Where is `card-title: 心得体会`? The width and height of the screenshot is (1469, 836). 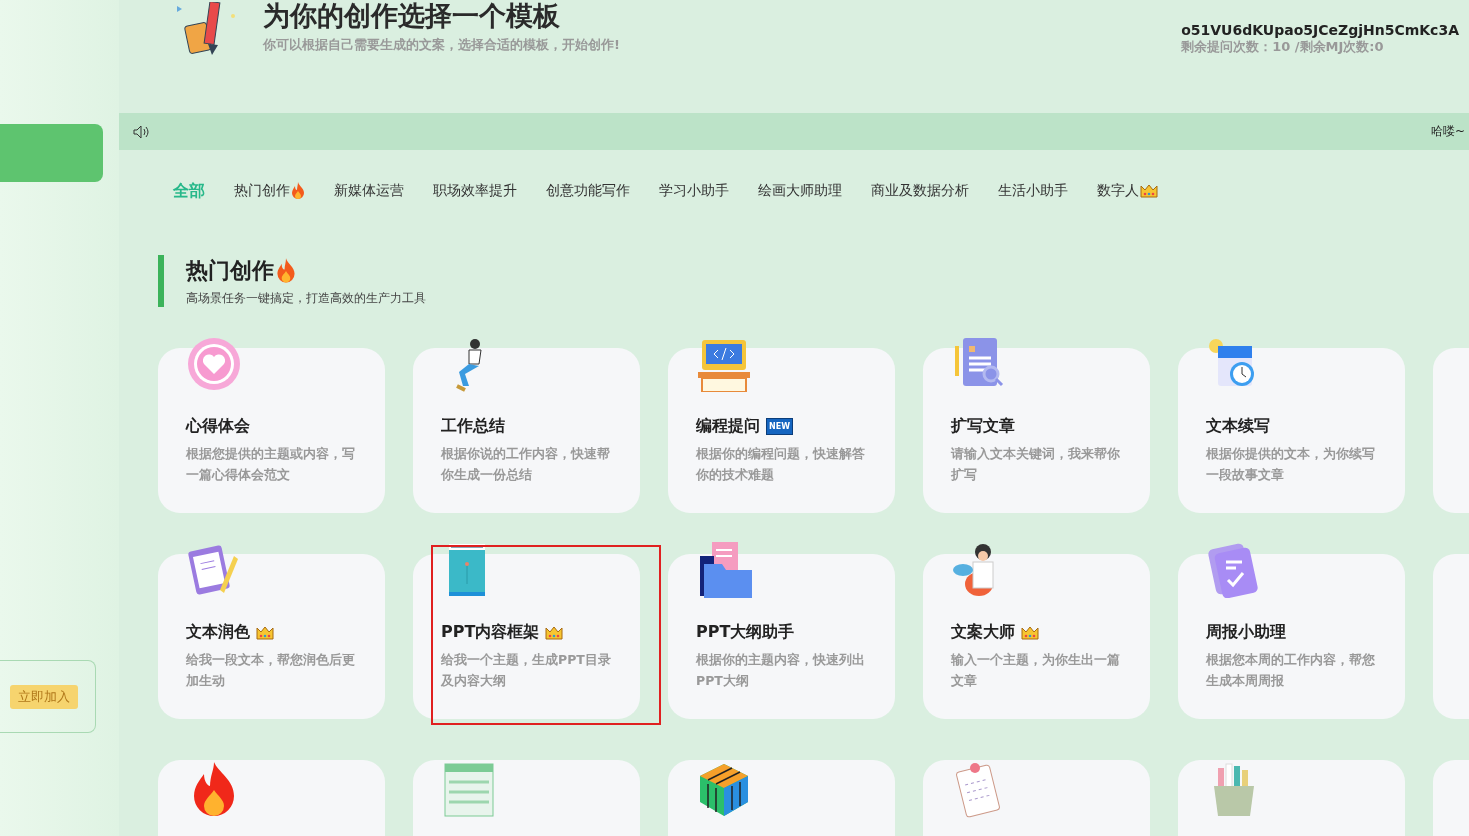
card-title: 心得体会 is located at coordinates (218, 426).